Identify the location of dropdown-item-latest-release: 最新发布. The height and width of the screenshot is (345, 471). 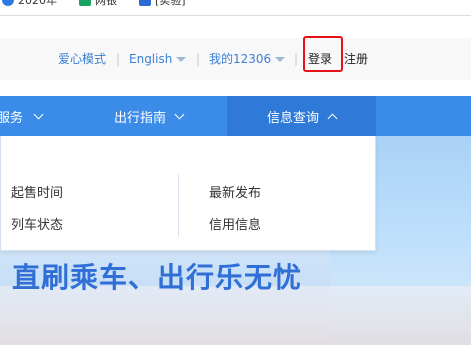
(235, 191).